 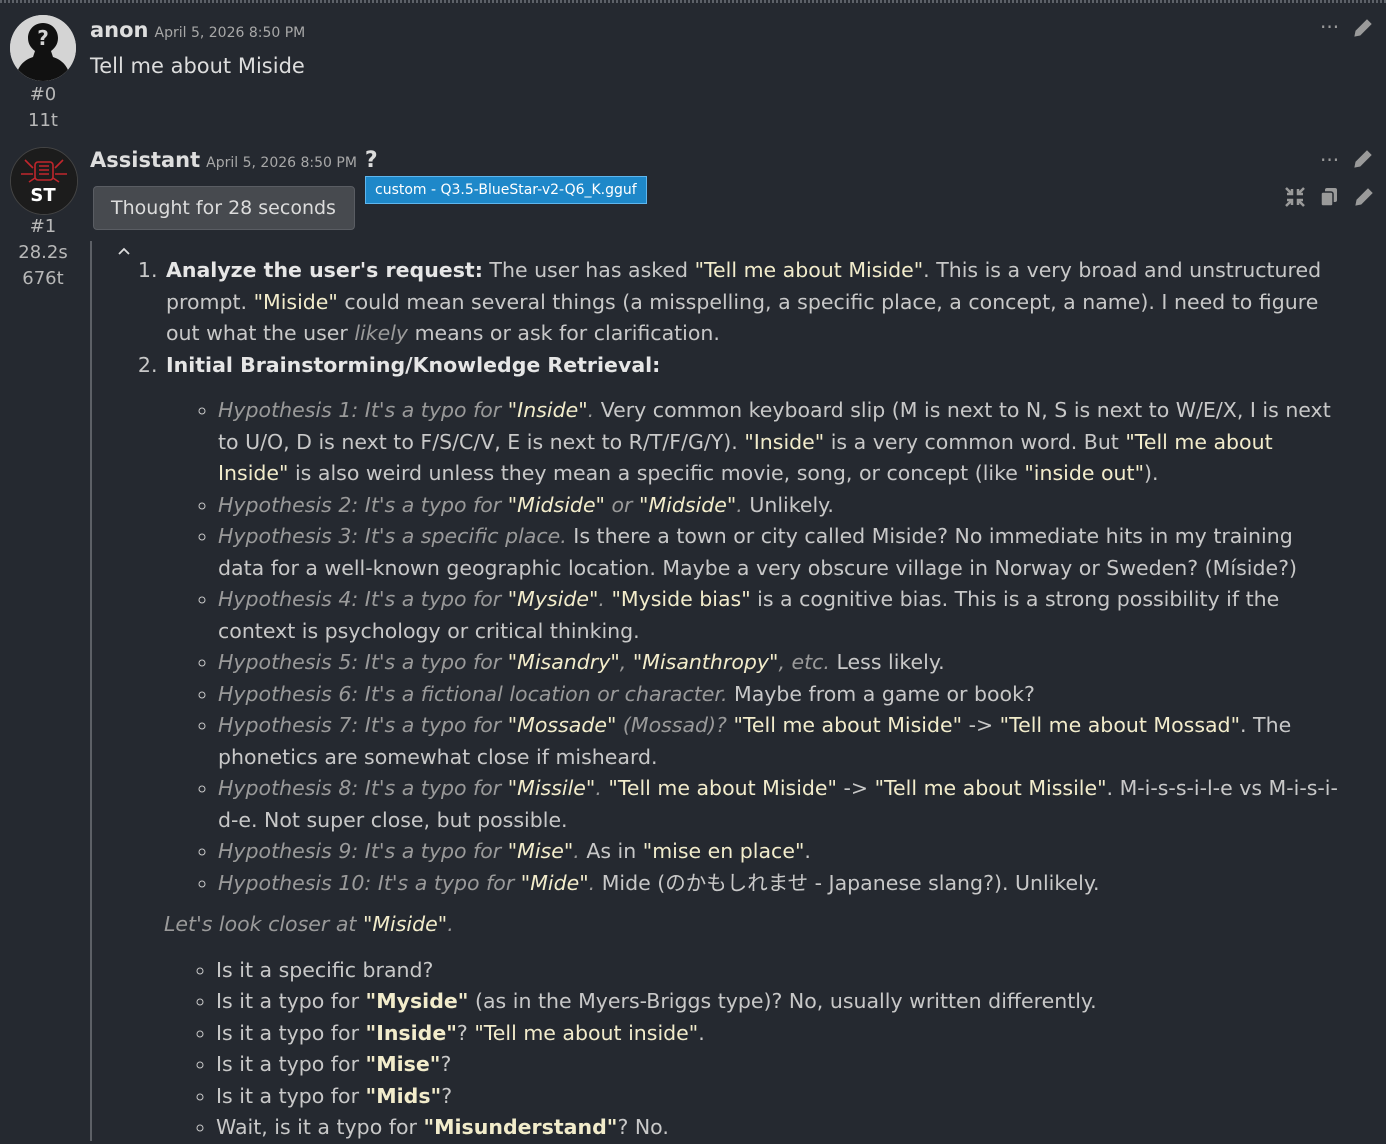 I want to click on hypothesis-lead: Hypothesis 5: It's a typo for, so click(x=363, y=662).